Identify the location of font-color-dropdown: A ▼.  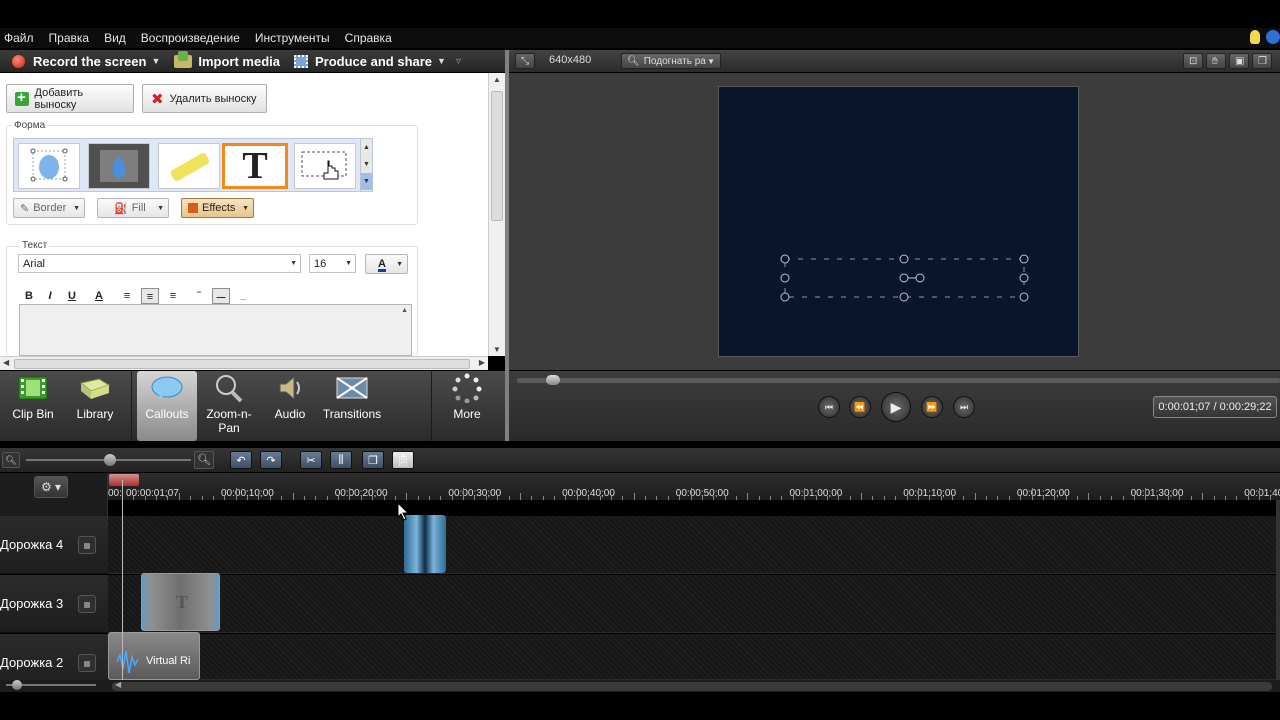
(386, 264).